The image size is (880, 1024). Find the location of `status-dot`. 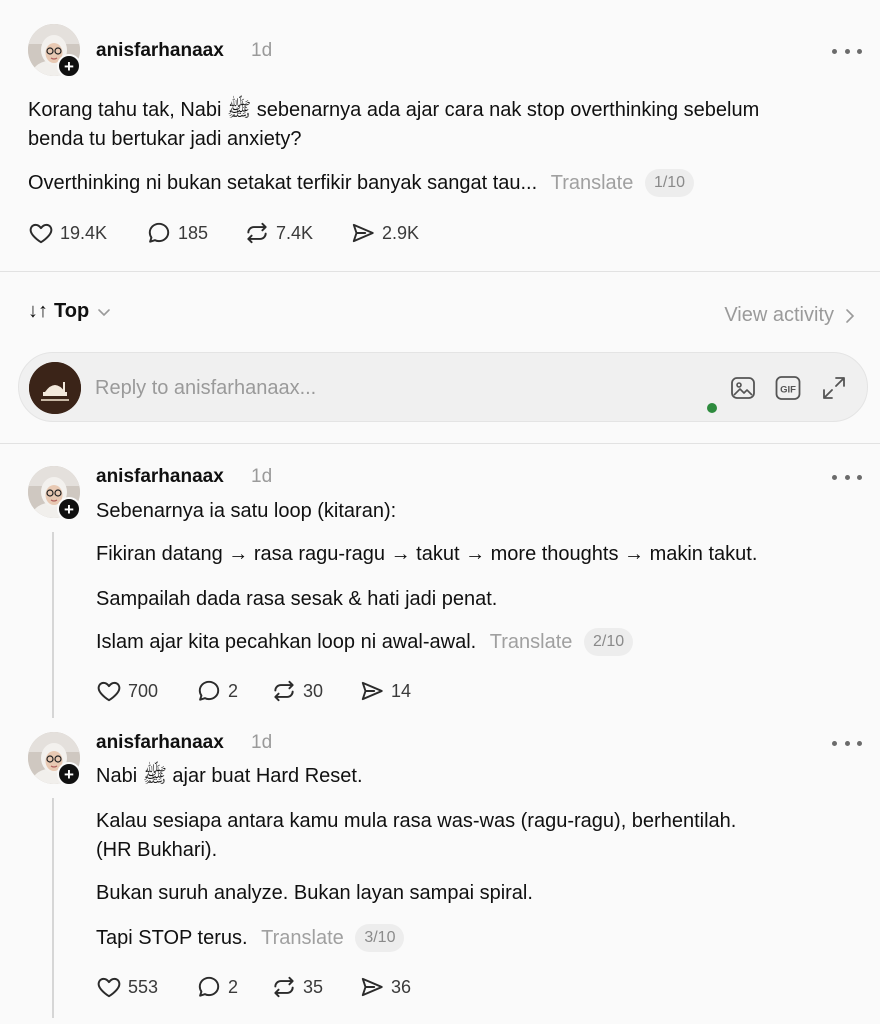

status-dot is located at coordinates (712, 408).